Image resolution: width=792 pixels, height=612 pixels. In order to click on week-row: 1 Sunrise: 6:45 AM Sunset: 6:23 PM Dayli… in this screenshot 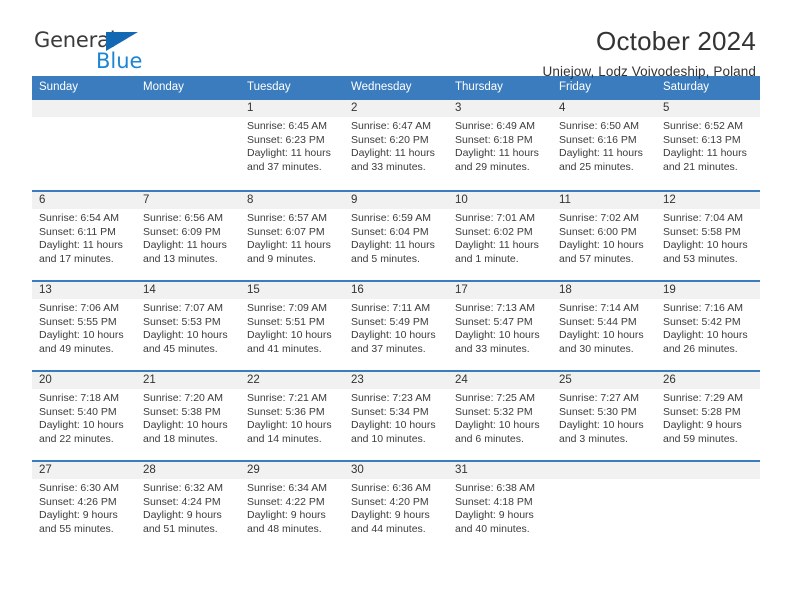, I will do `click(396, 145)`.